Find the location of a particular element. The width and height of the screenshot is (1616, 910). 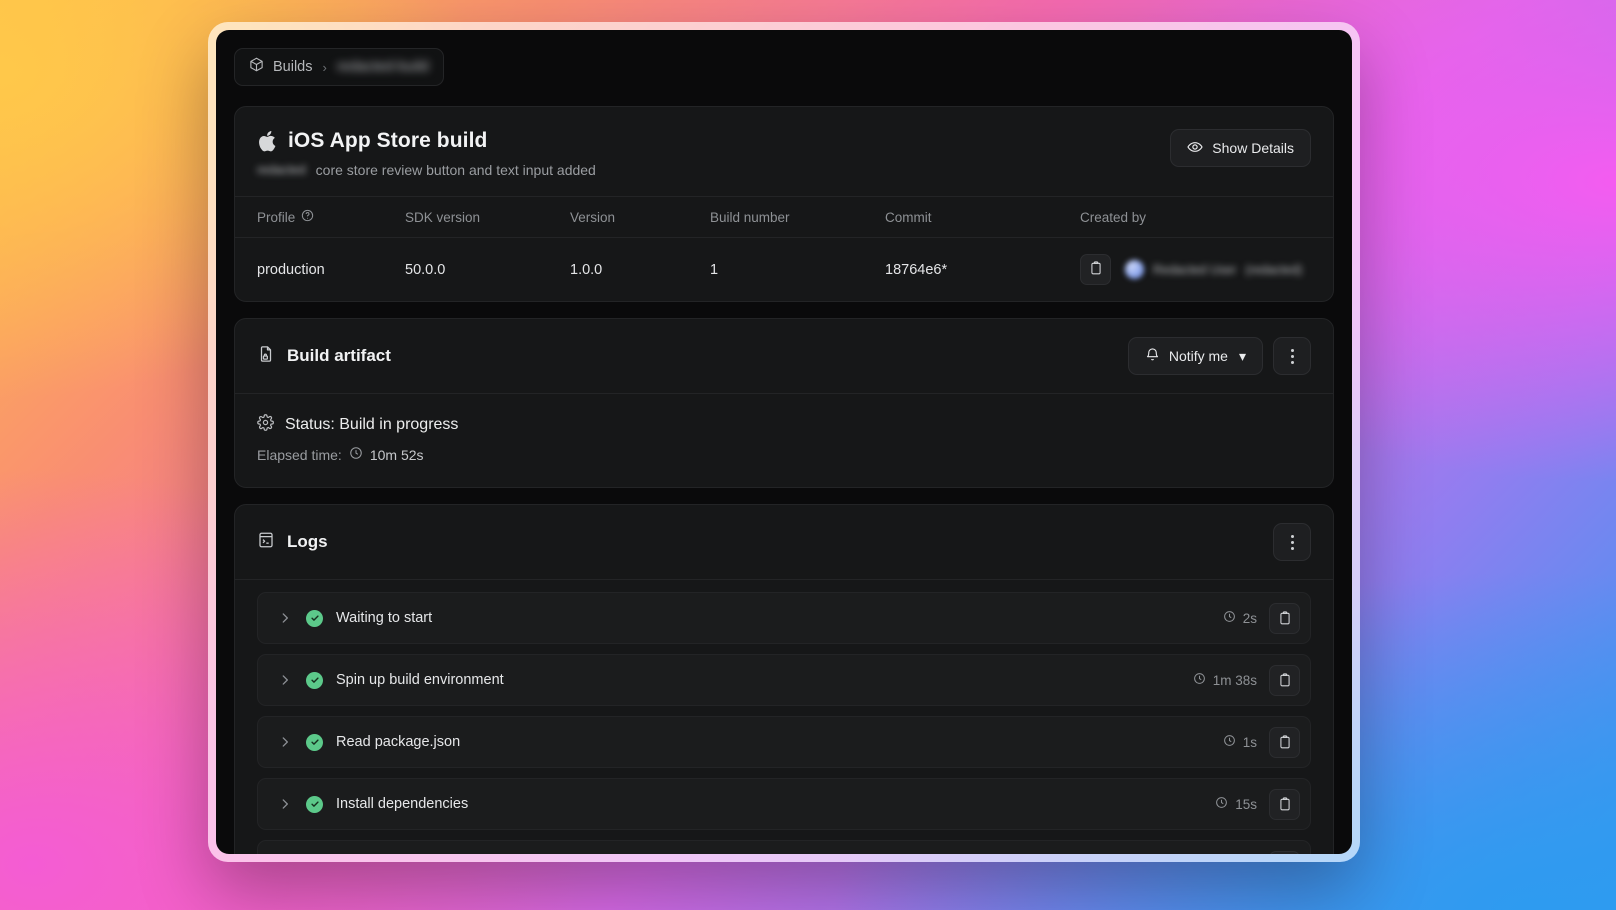

build-artifact-title-row: Build artifact is located at coordinates (324, 356).